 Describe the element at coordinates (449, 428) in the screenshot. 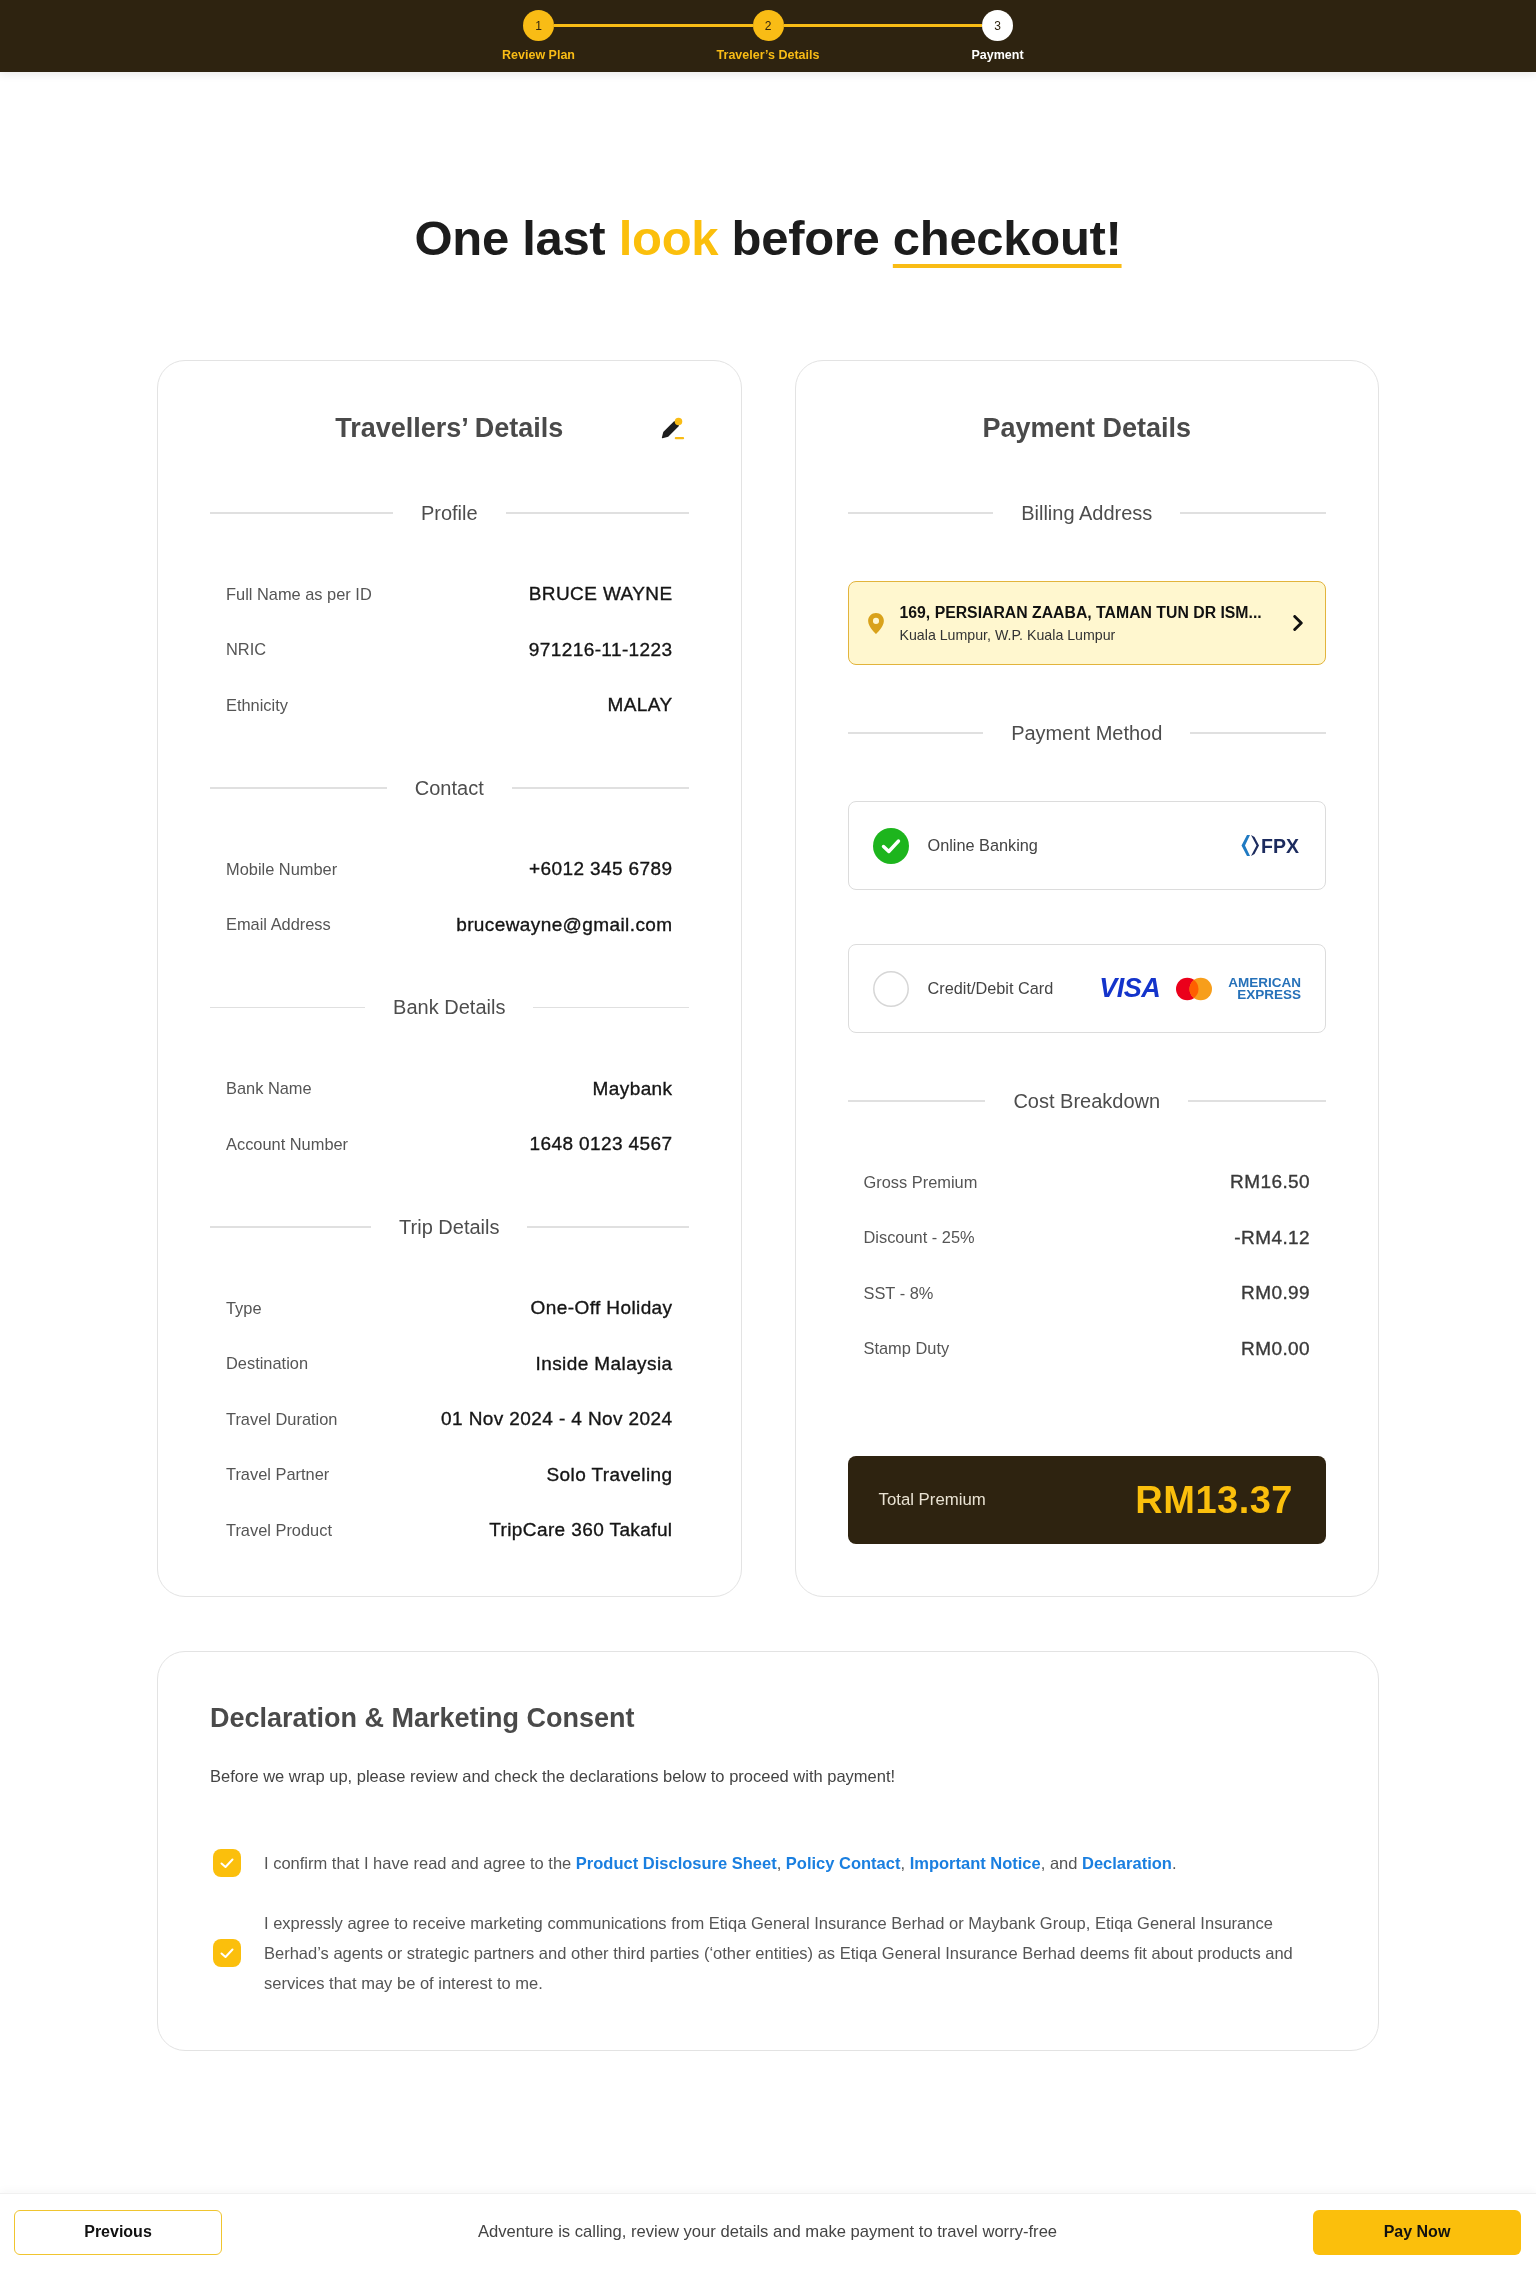

I see `card-title: Travellers’ Details` at that location.